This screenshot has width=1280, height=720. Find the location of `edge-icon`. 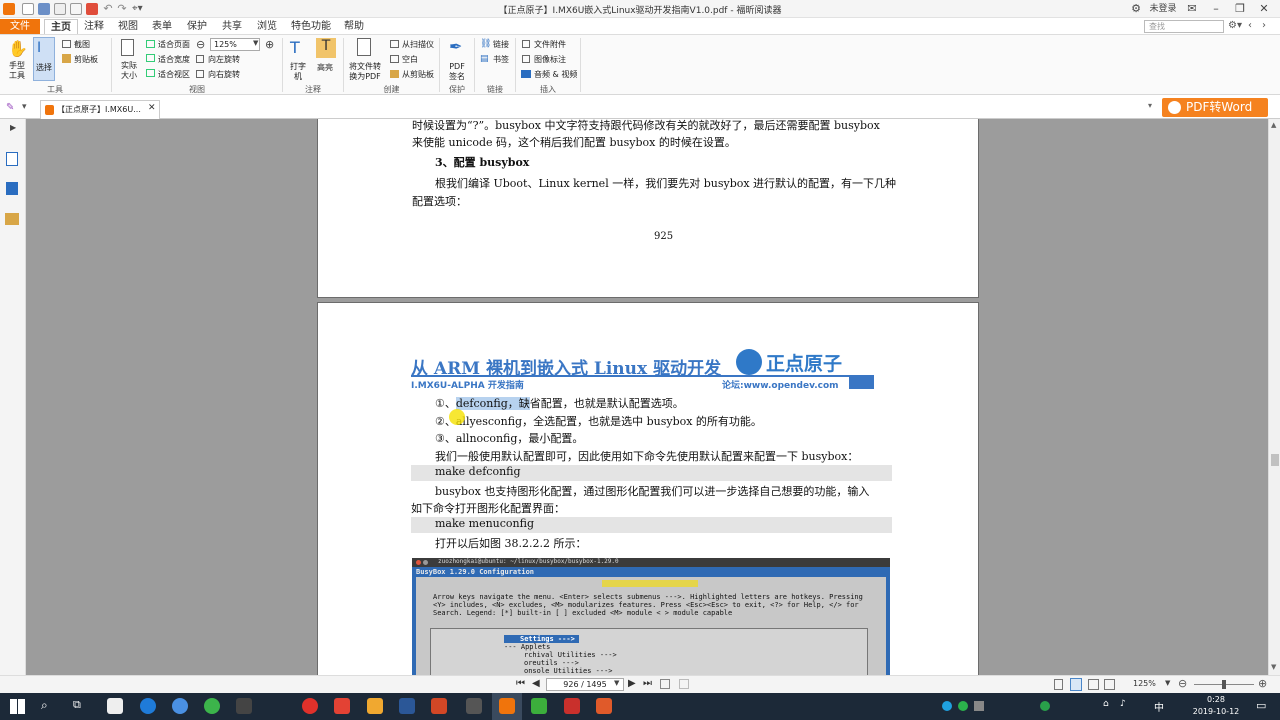

edge-icon is located at coordinates (148, 706).